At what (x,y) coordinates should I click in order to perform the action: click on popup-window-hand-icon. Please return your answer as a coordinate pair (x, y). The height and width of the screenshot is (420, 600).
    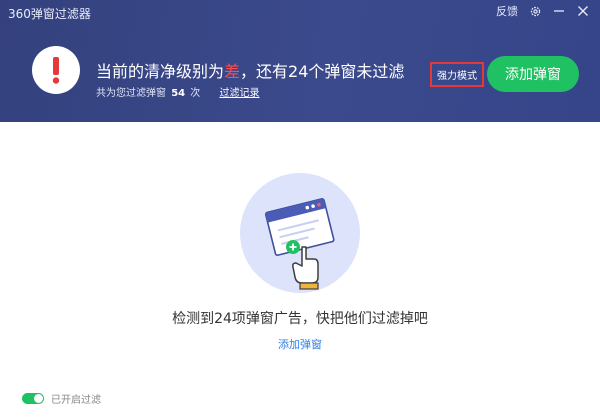
    Looking at the image, I should click on (300, 233).